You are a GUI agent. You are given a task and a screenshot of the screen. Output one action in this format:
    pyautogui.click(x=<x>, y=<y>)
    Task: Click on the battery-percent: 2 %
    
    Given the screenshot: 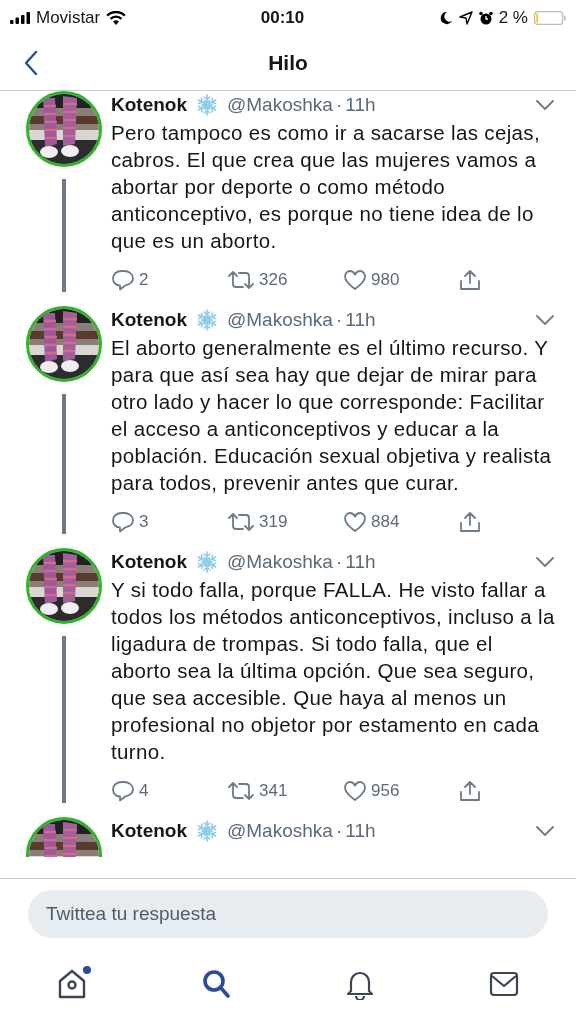 What is the action you would take?
    pyautogui.click(x=513, y=18)
    